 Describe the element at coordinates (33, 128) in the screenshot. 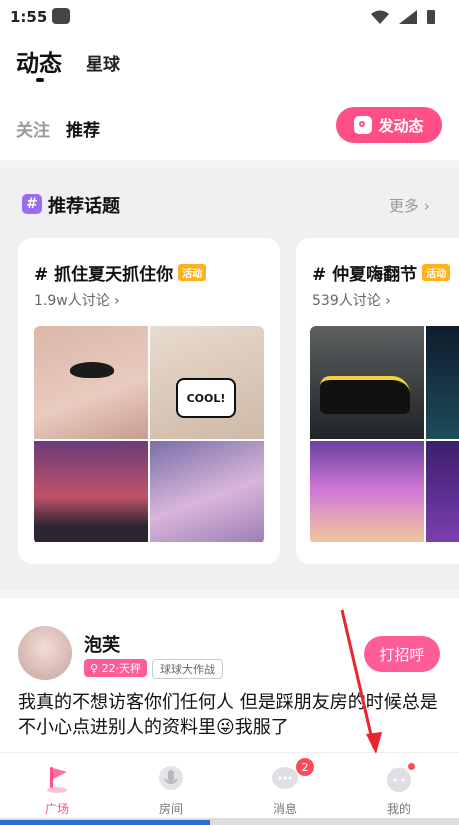

I see `subtab-follow: 关注` at that location.